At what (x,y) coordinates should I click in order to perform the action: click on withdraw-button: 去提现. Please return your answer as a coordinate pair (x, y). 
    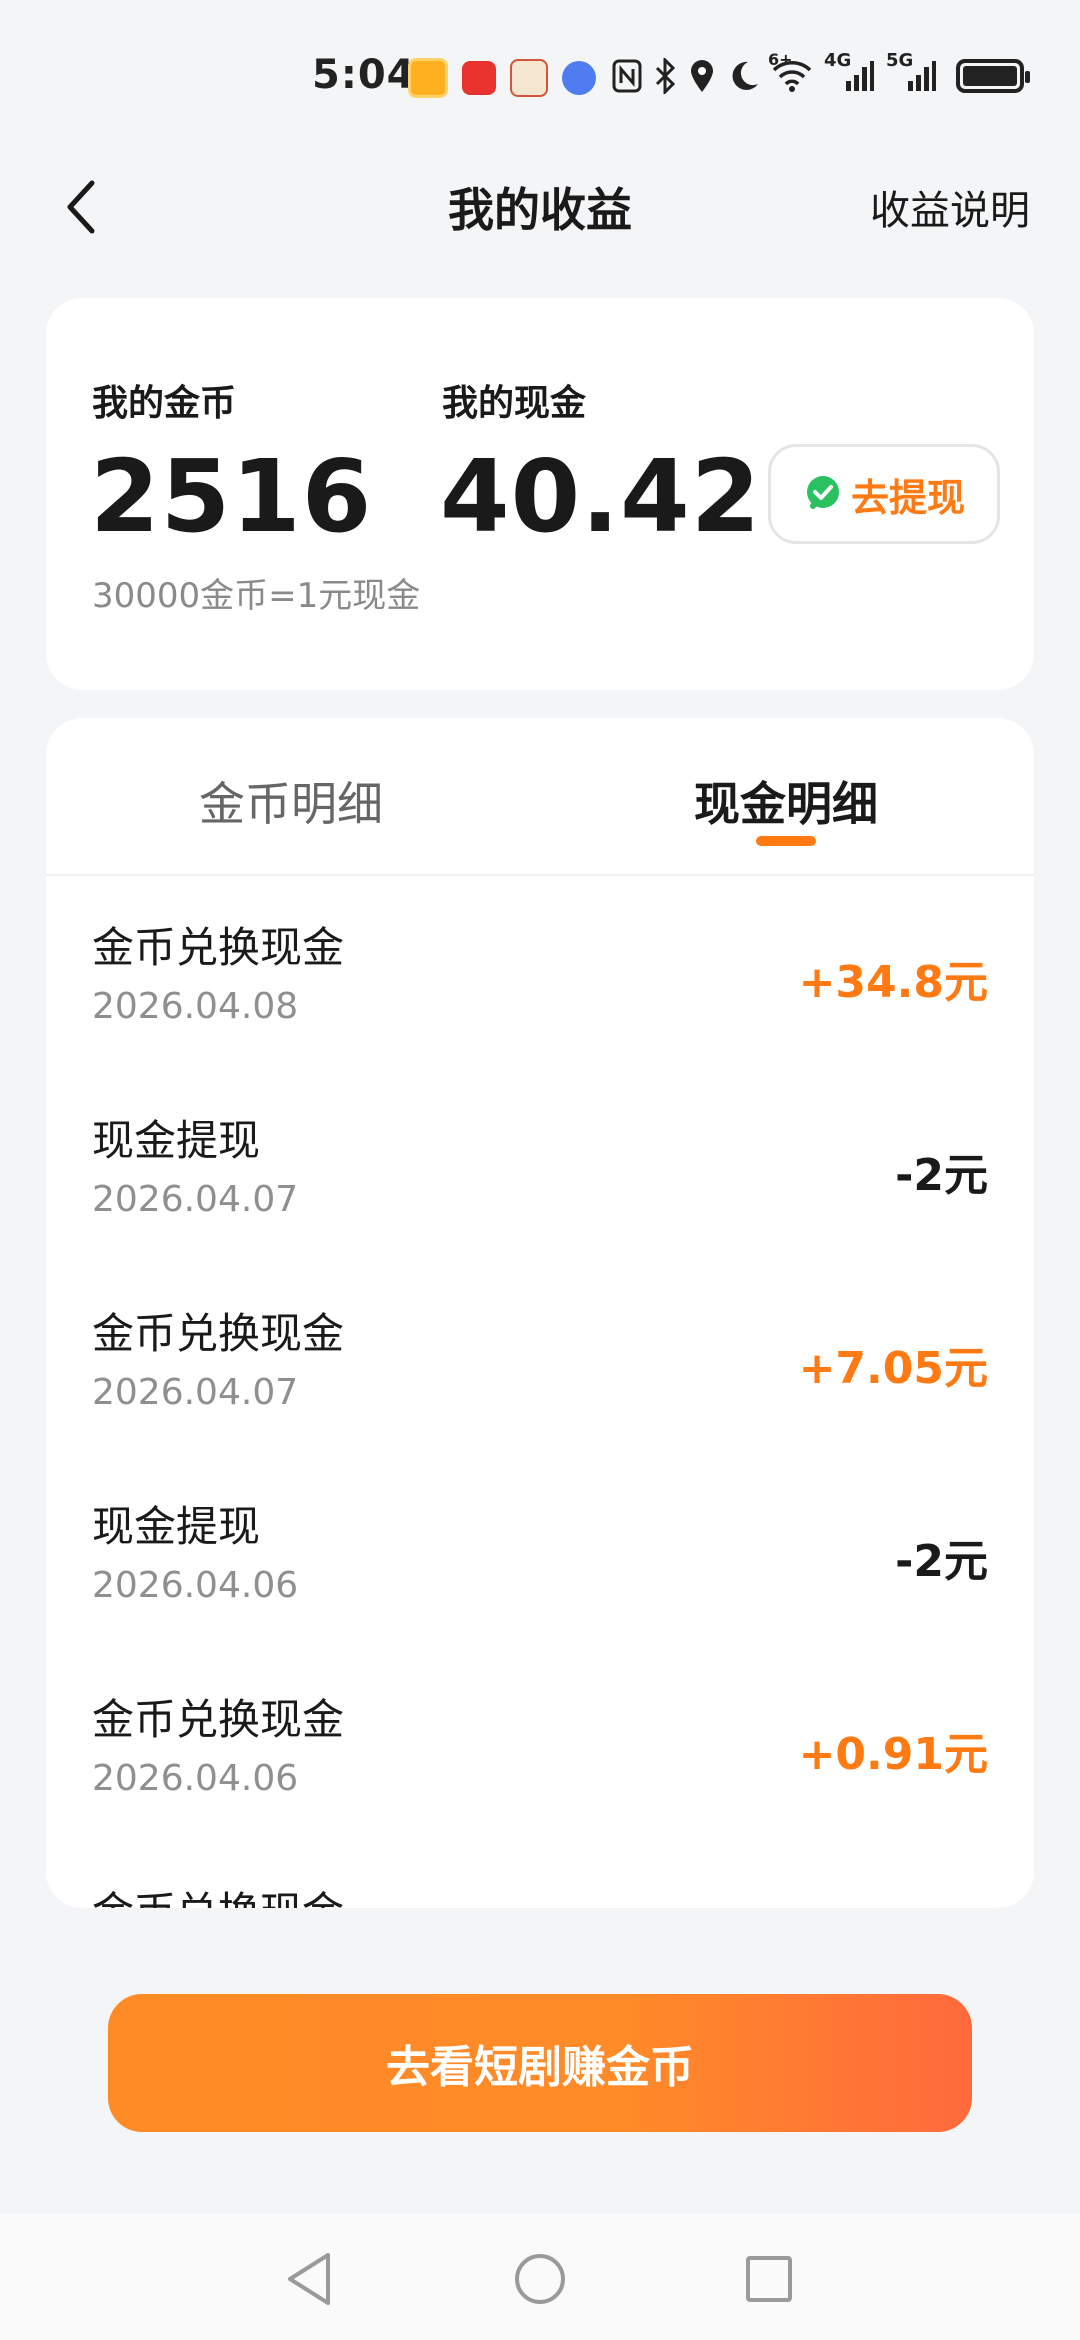
    Looking at the image, I should click on (884, 494).